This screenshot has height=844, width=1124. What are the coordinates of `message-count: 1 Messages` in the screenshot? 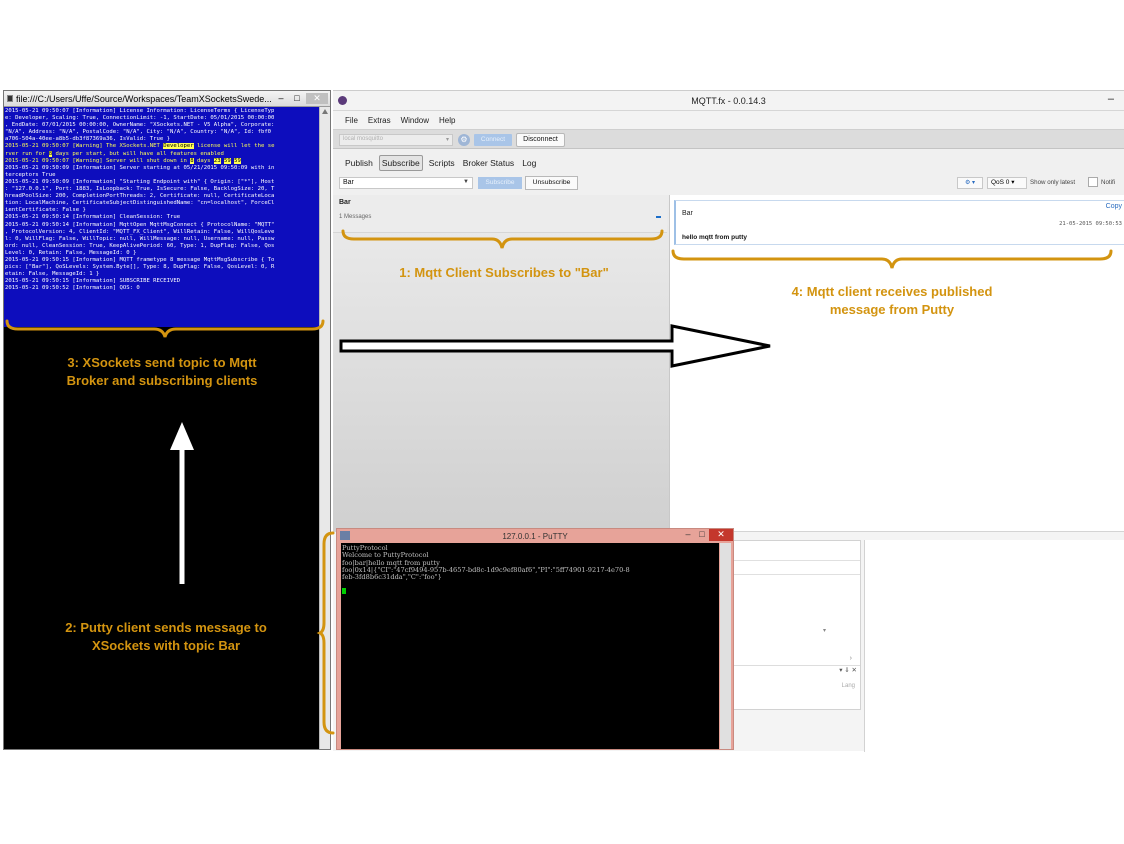 It's located at (355, 217).